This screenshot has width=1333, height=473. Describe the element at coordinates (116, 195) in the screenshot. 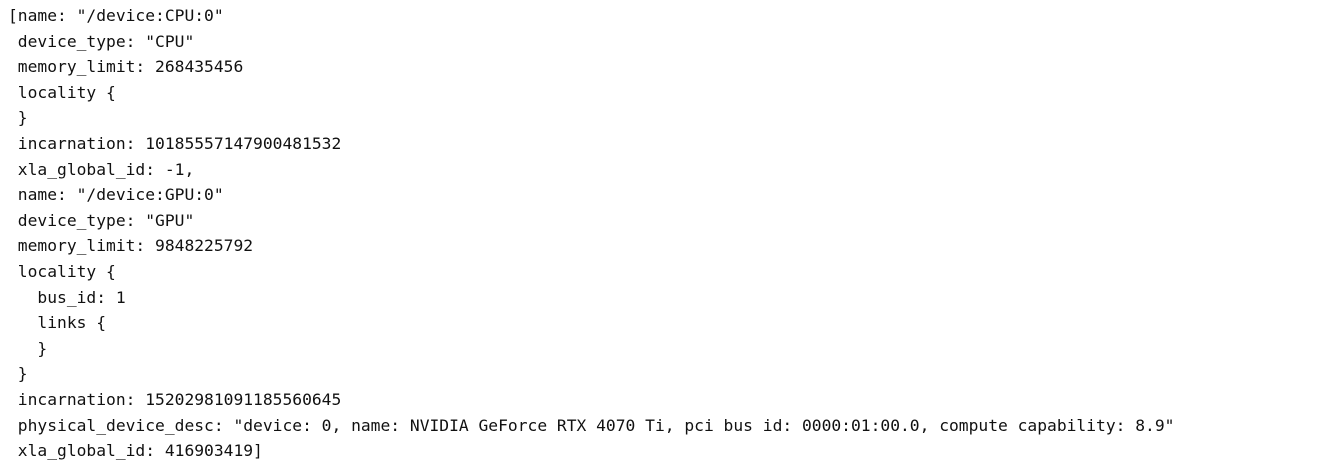

I see `output-line-gpu-name: name: "/device:GPU:0"` at that location.